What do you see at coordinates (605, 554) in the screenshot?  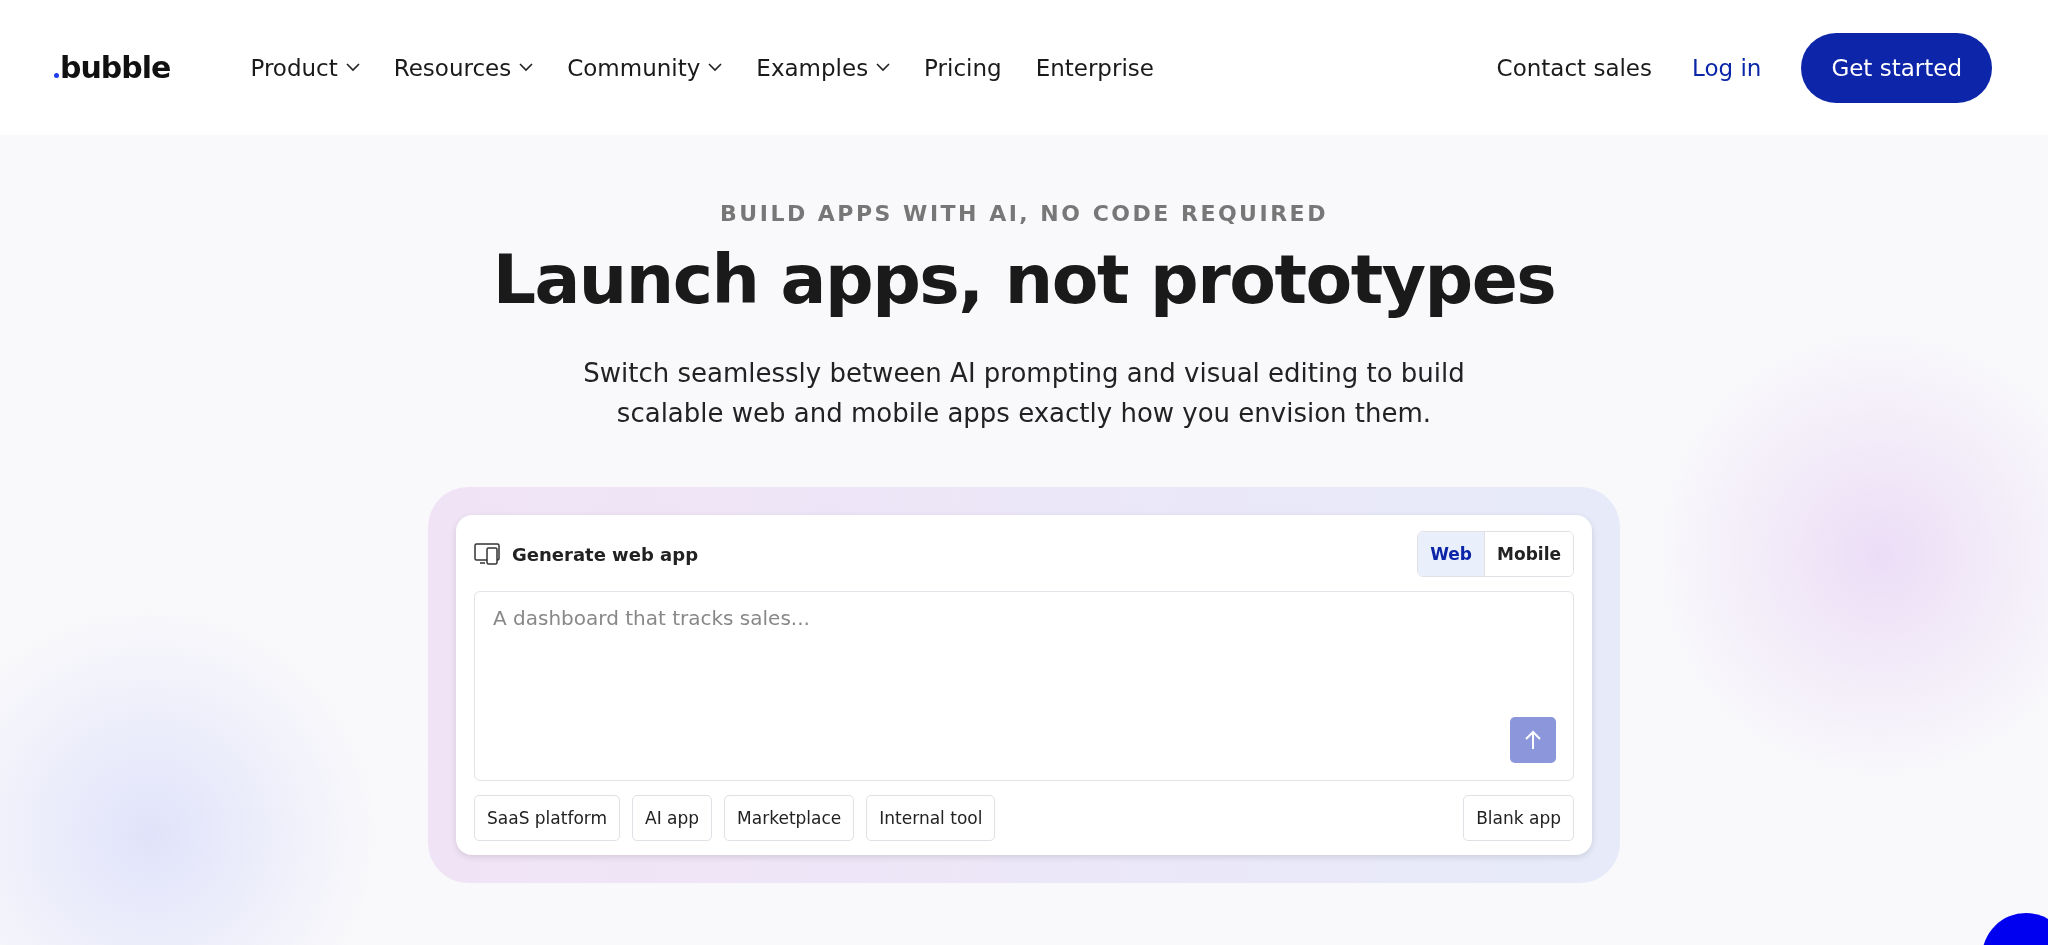 I see `generator-title: Generate web app` at bounding box center [605, 554].